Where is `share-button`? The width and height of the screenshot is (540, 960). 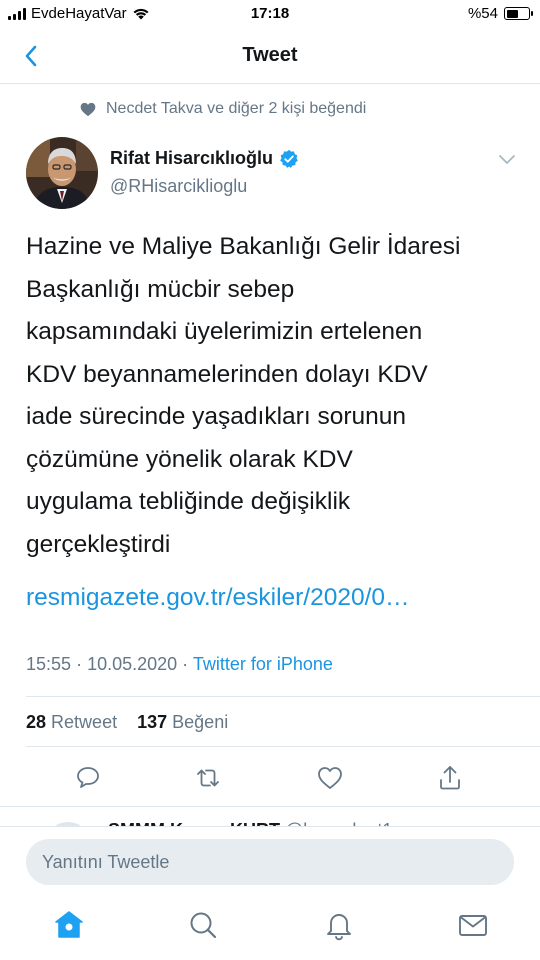
share-button is located at coordinates (450, 778).